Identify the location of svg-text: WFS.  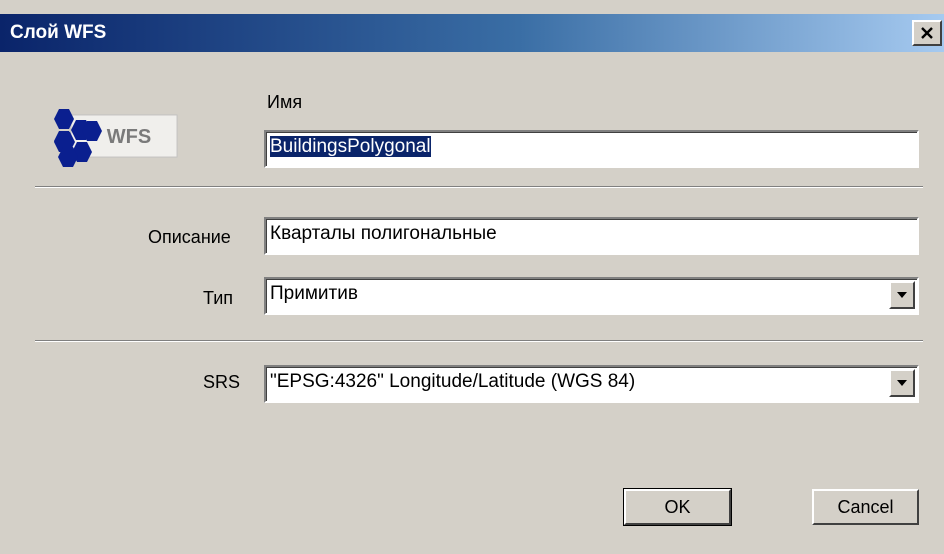
(129, 137).